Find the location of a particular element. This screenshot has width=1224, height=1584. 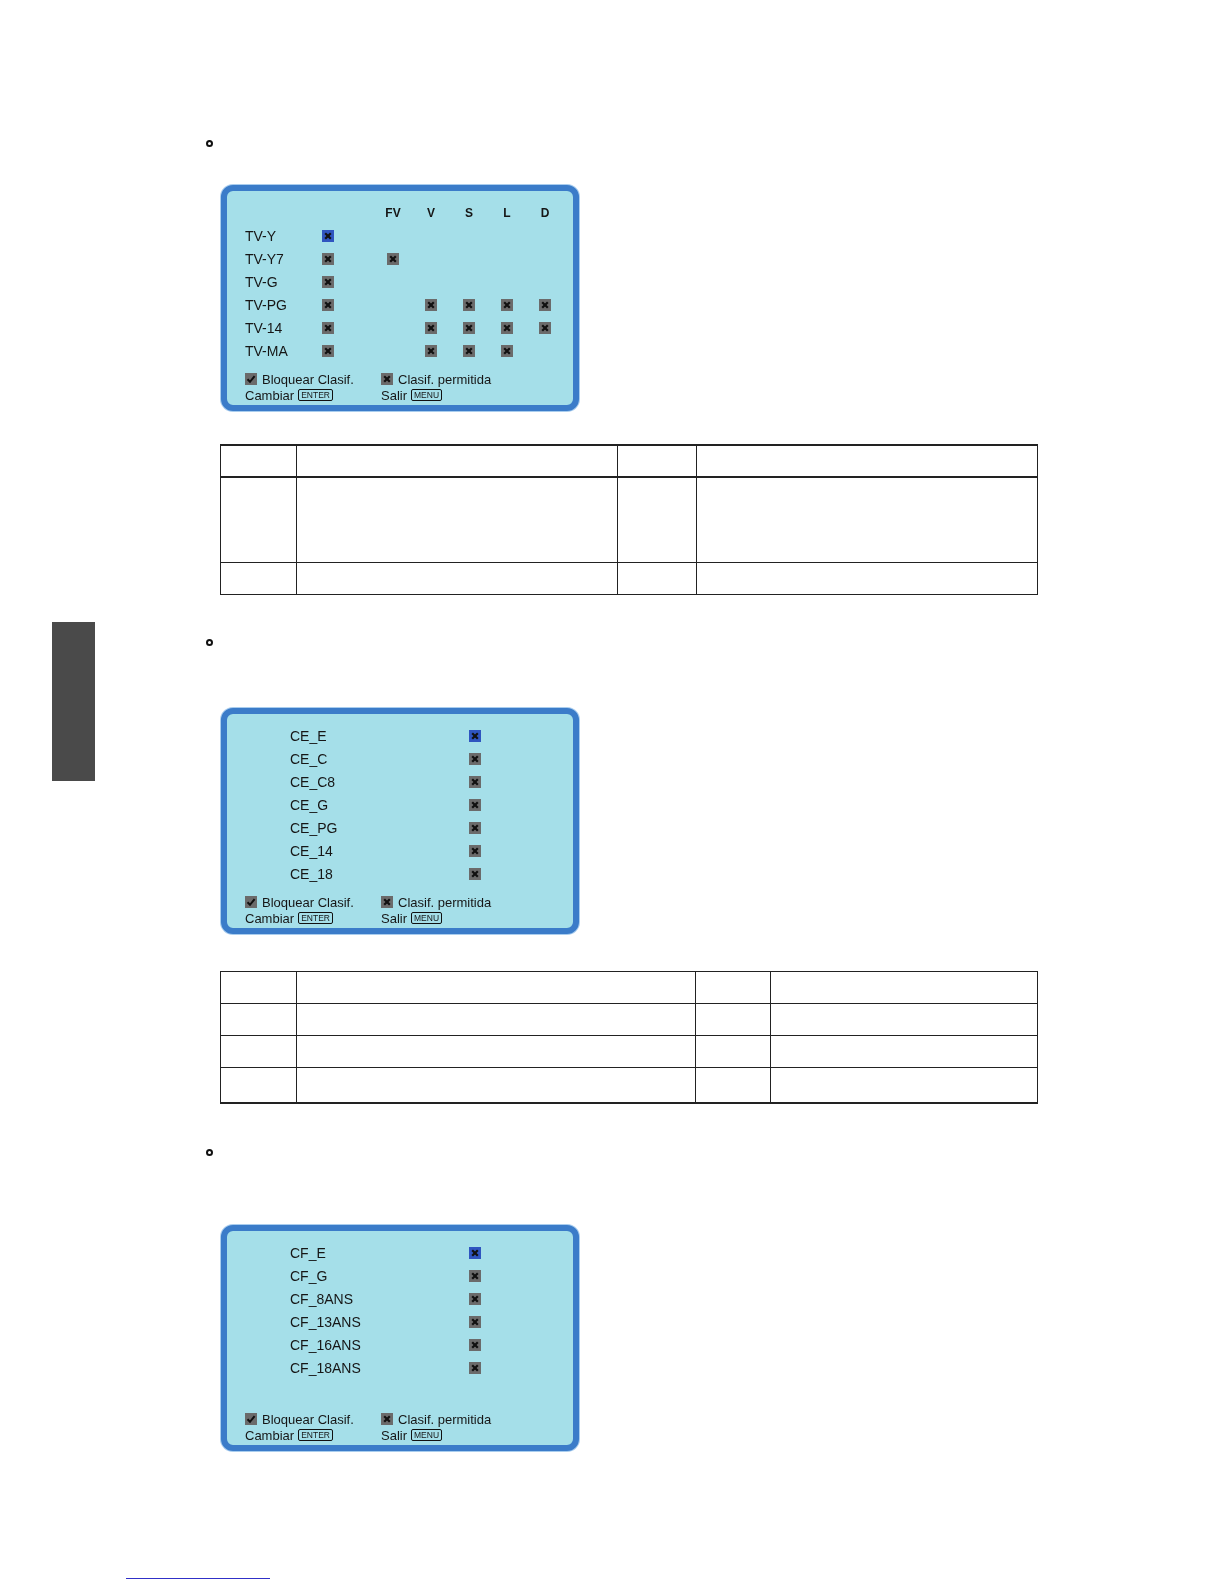

rating-label: CE_PG is located at coordinates (314, 827).